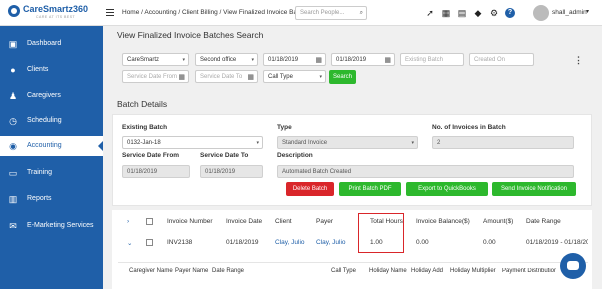 The height and width of the screenshot is (289, 602). Describe the element at coordinates (578, 60) in the screenshot. I see `more-options-icon: ⋮` at that location.